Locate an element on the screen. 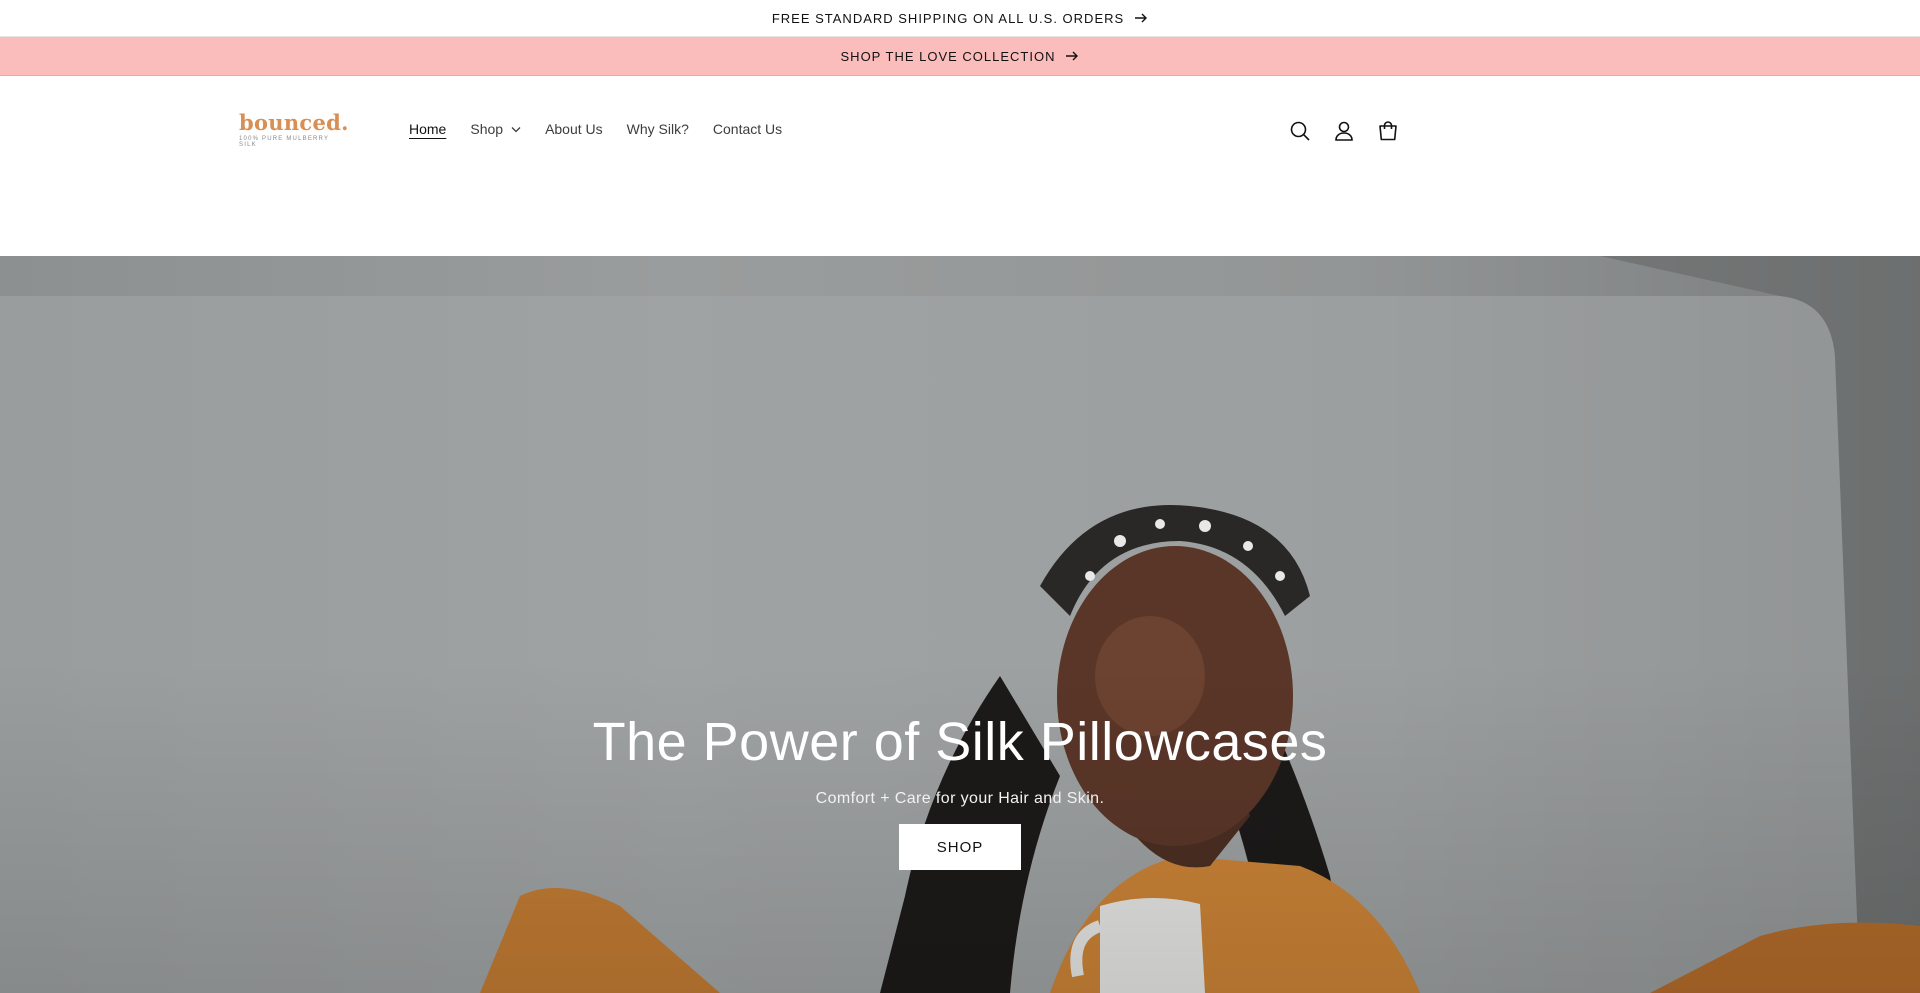  nav-about-us: About Us is located at coordinates (574, 129).